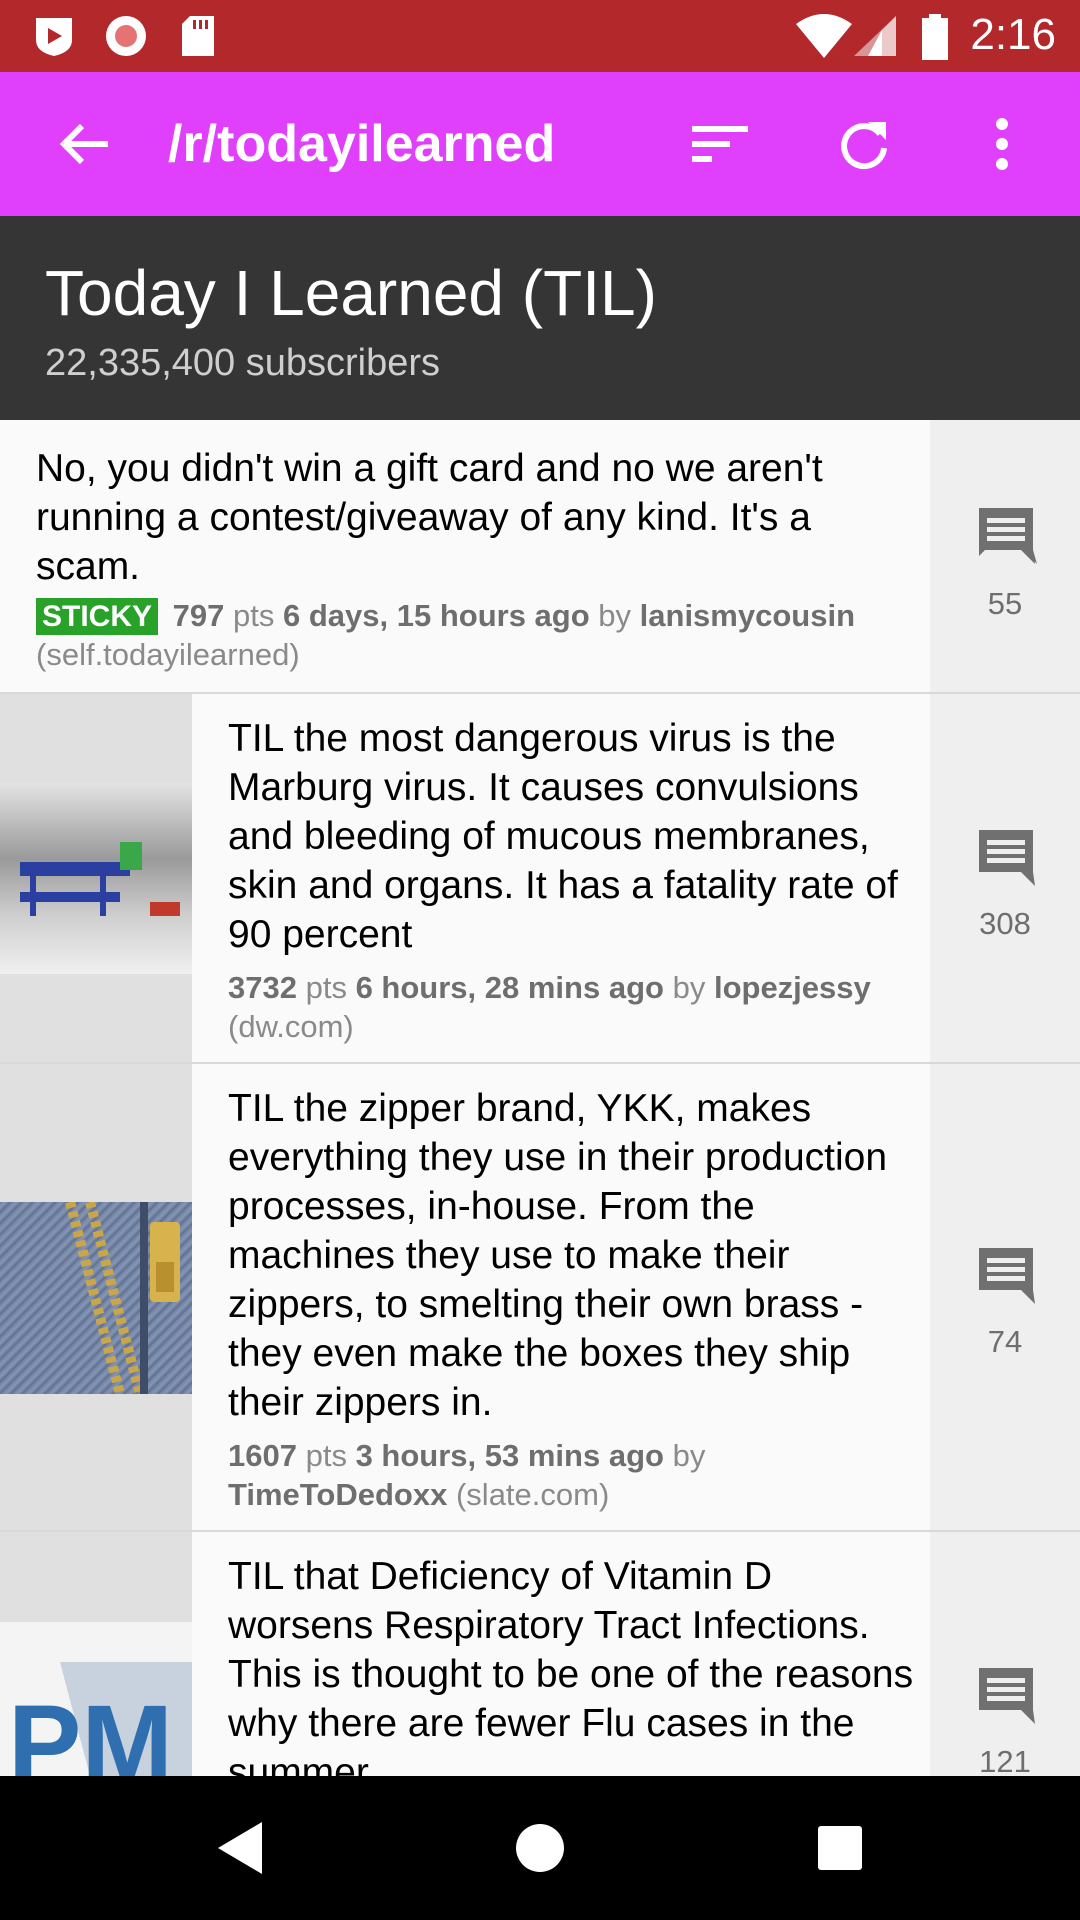  I want to click on subscriber-count: 22,335,400 subscribers, so click(243, 363).